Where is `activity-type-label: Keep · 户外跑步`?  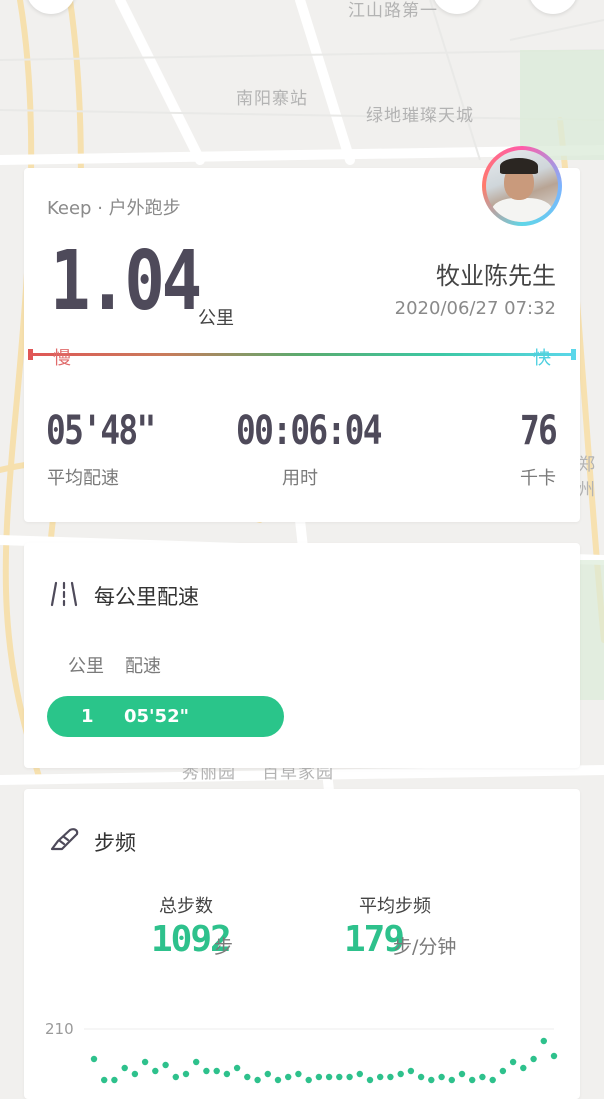 activity-type-label: Keep · 户外跑步 is located at coordinates (114, 208).